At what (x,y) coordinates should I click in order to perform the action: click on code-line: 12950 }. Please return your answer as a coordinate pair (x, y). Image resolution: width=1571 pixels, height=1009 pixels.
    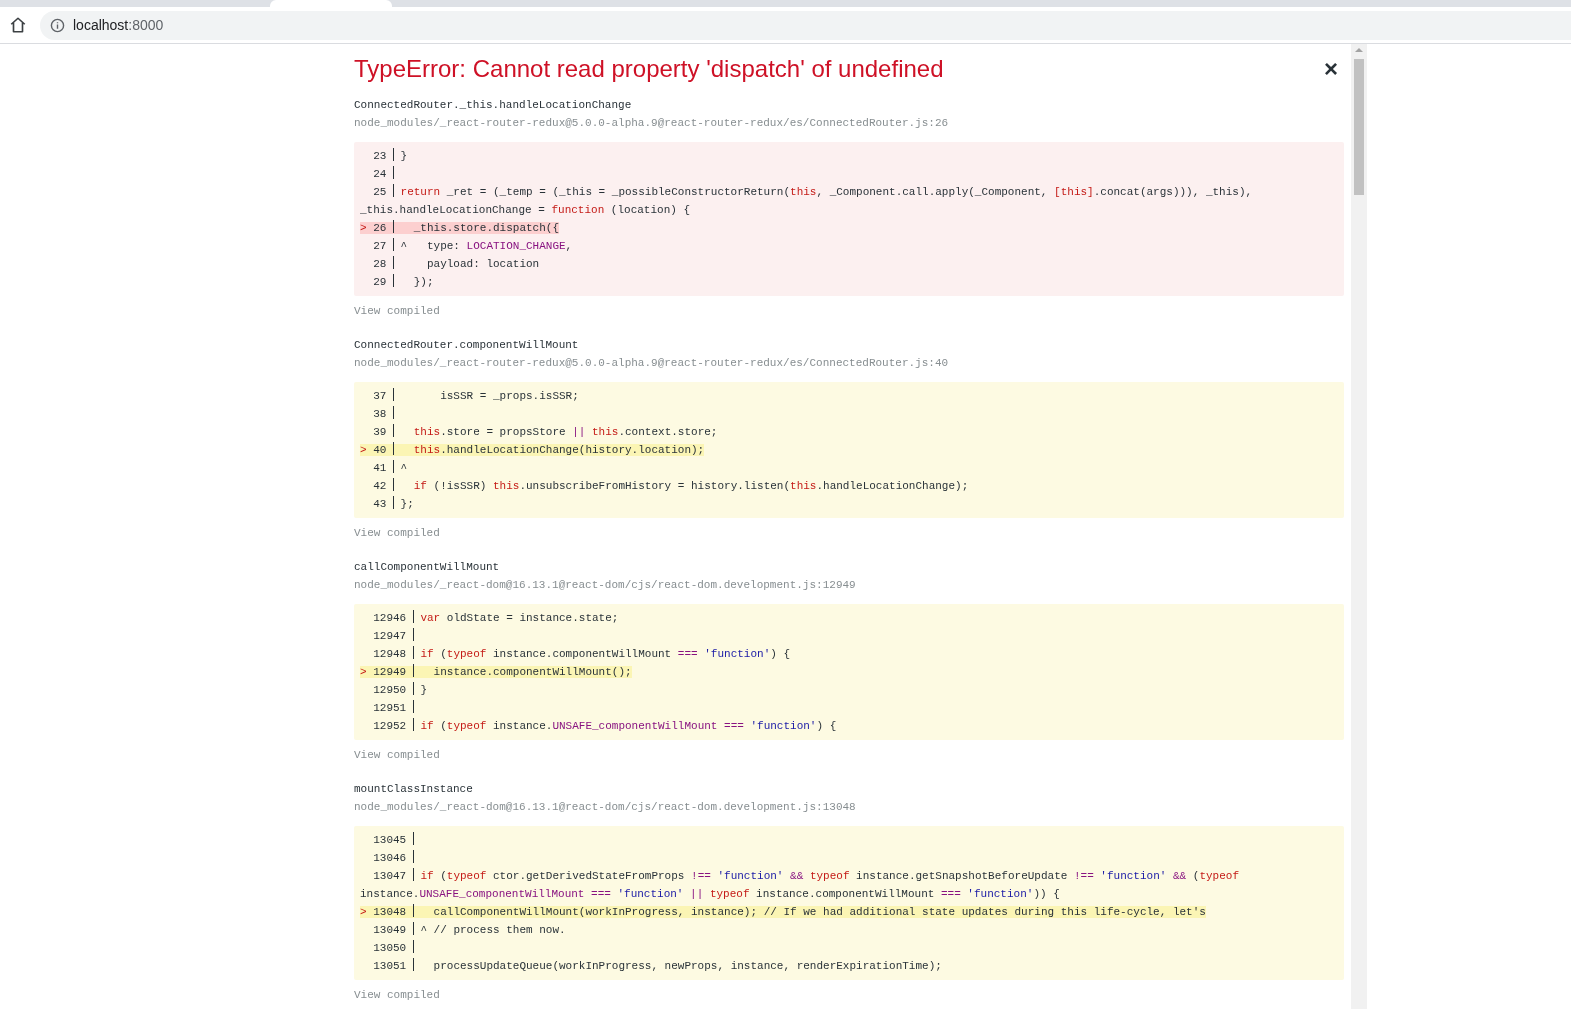
    Looking at the image, I should click on (400, 689).